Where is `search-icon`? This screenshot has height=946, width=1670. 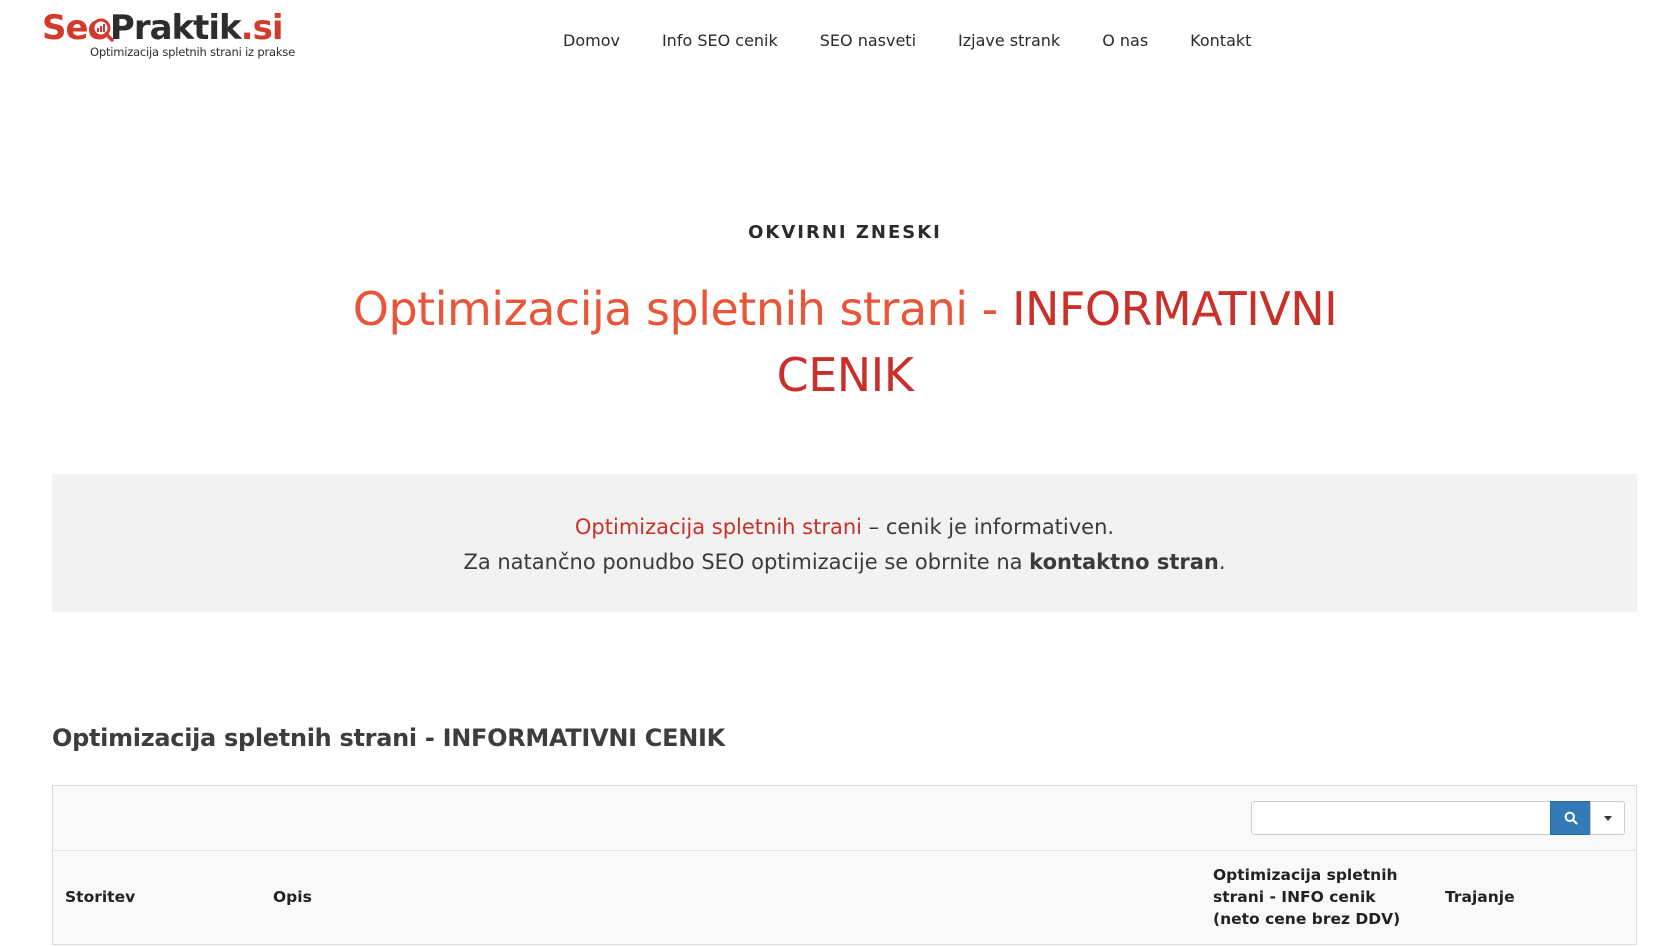
search-icon is located at coordinates (1571, 818).